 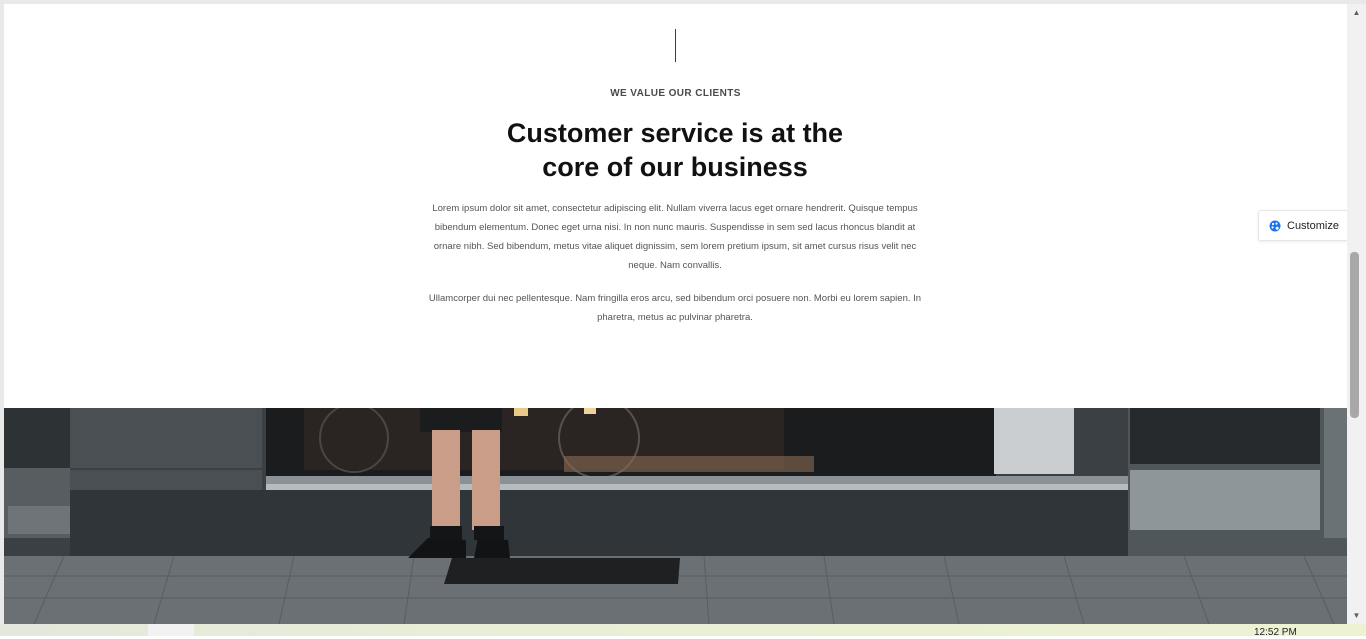 I want to click on headline-line-2: core of our business, so click(x=675, y=167).